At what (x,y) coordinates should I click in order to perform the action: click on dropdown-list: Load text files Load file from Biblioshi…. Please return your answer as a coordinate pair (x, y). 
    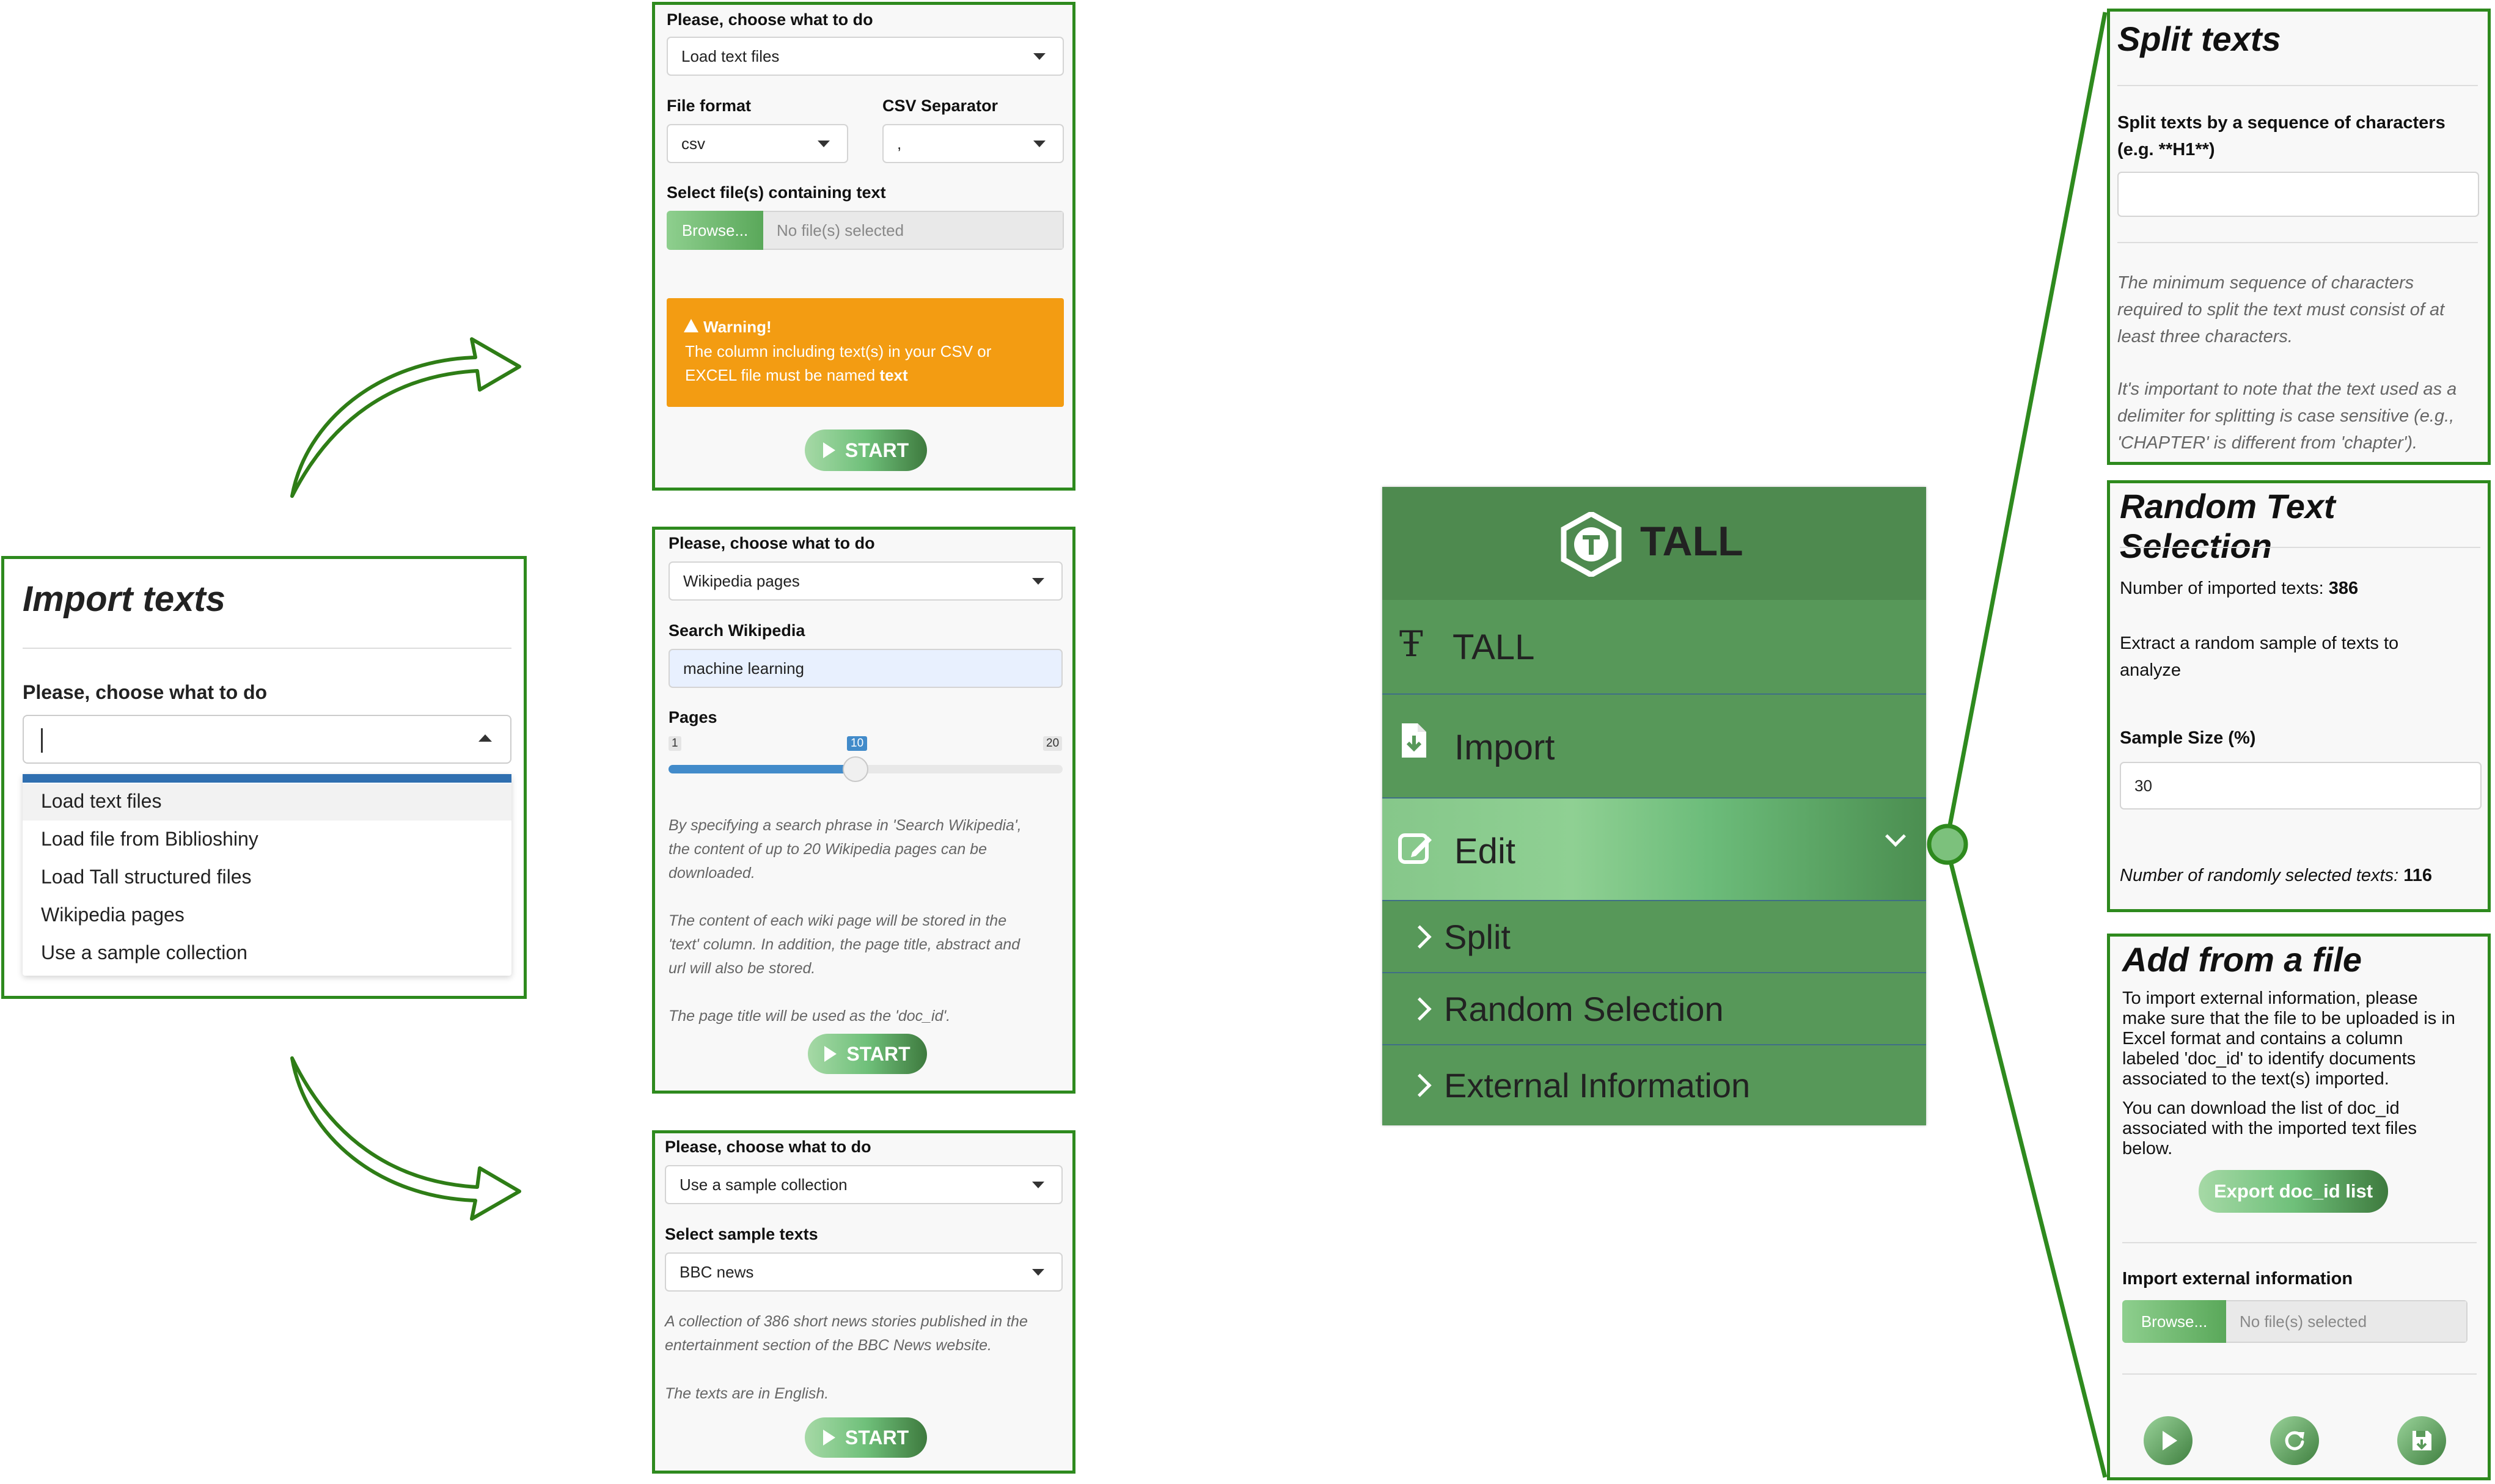
    Looking at the image, I should click on (267, 875).